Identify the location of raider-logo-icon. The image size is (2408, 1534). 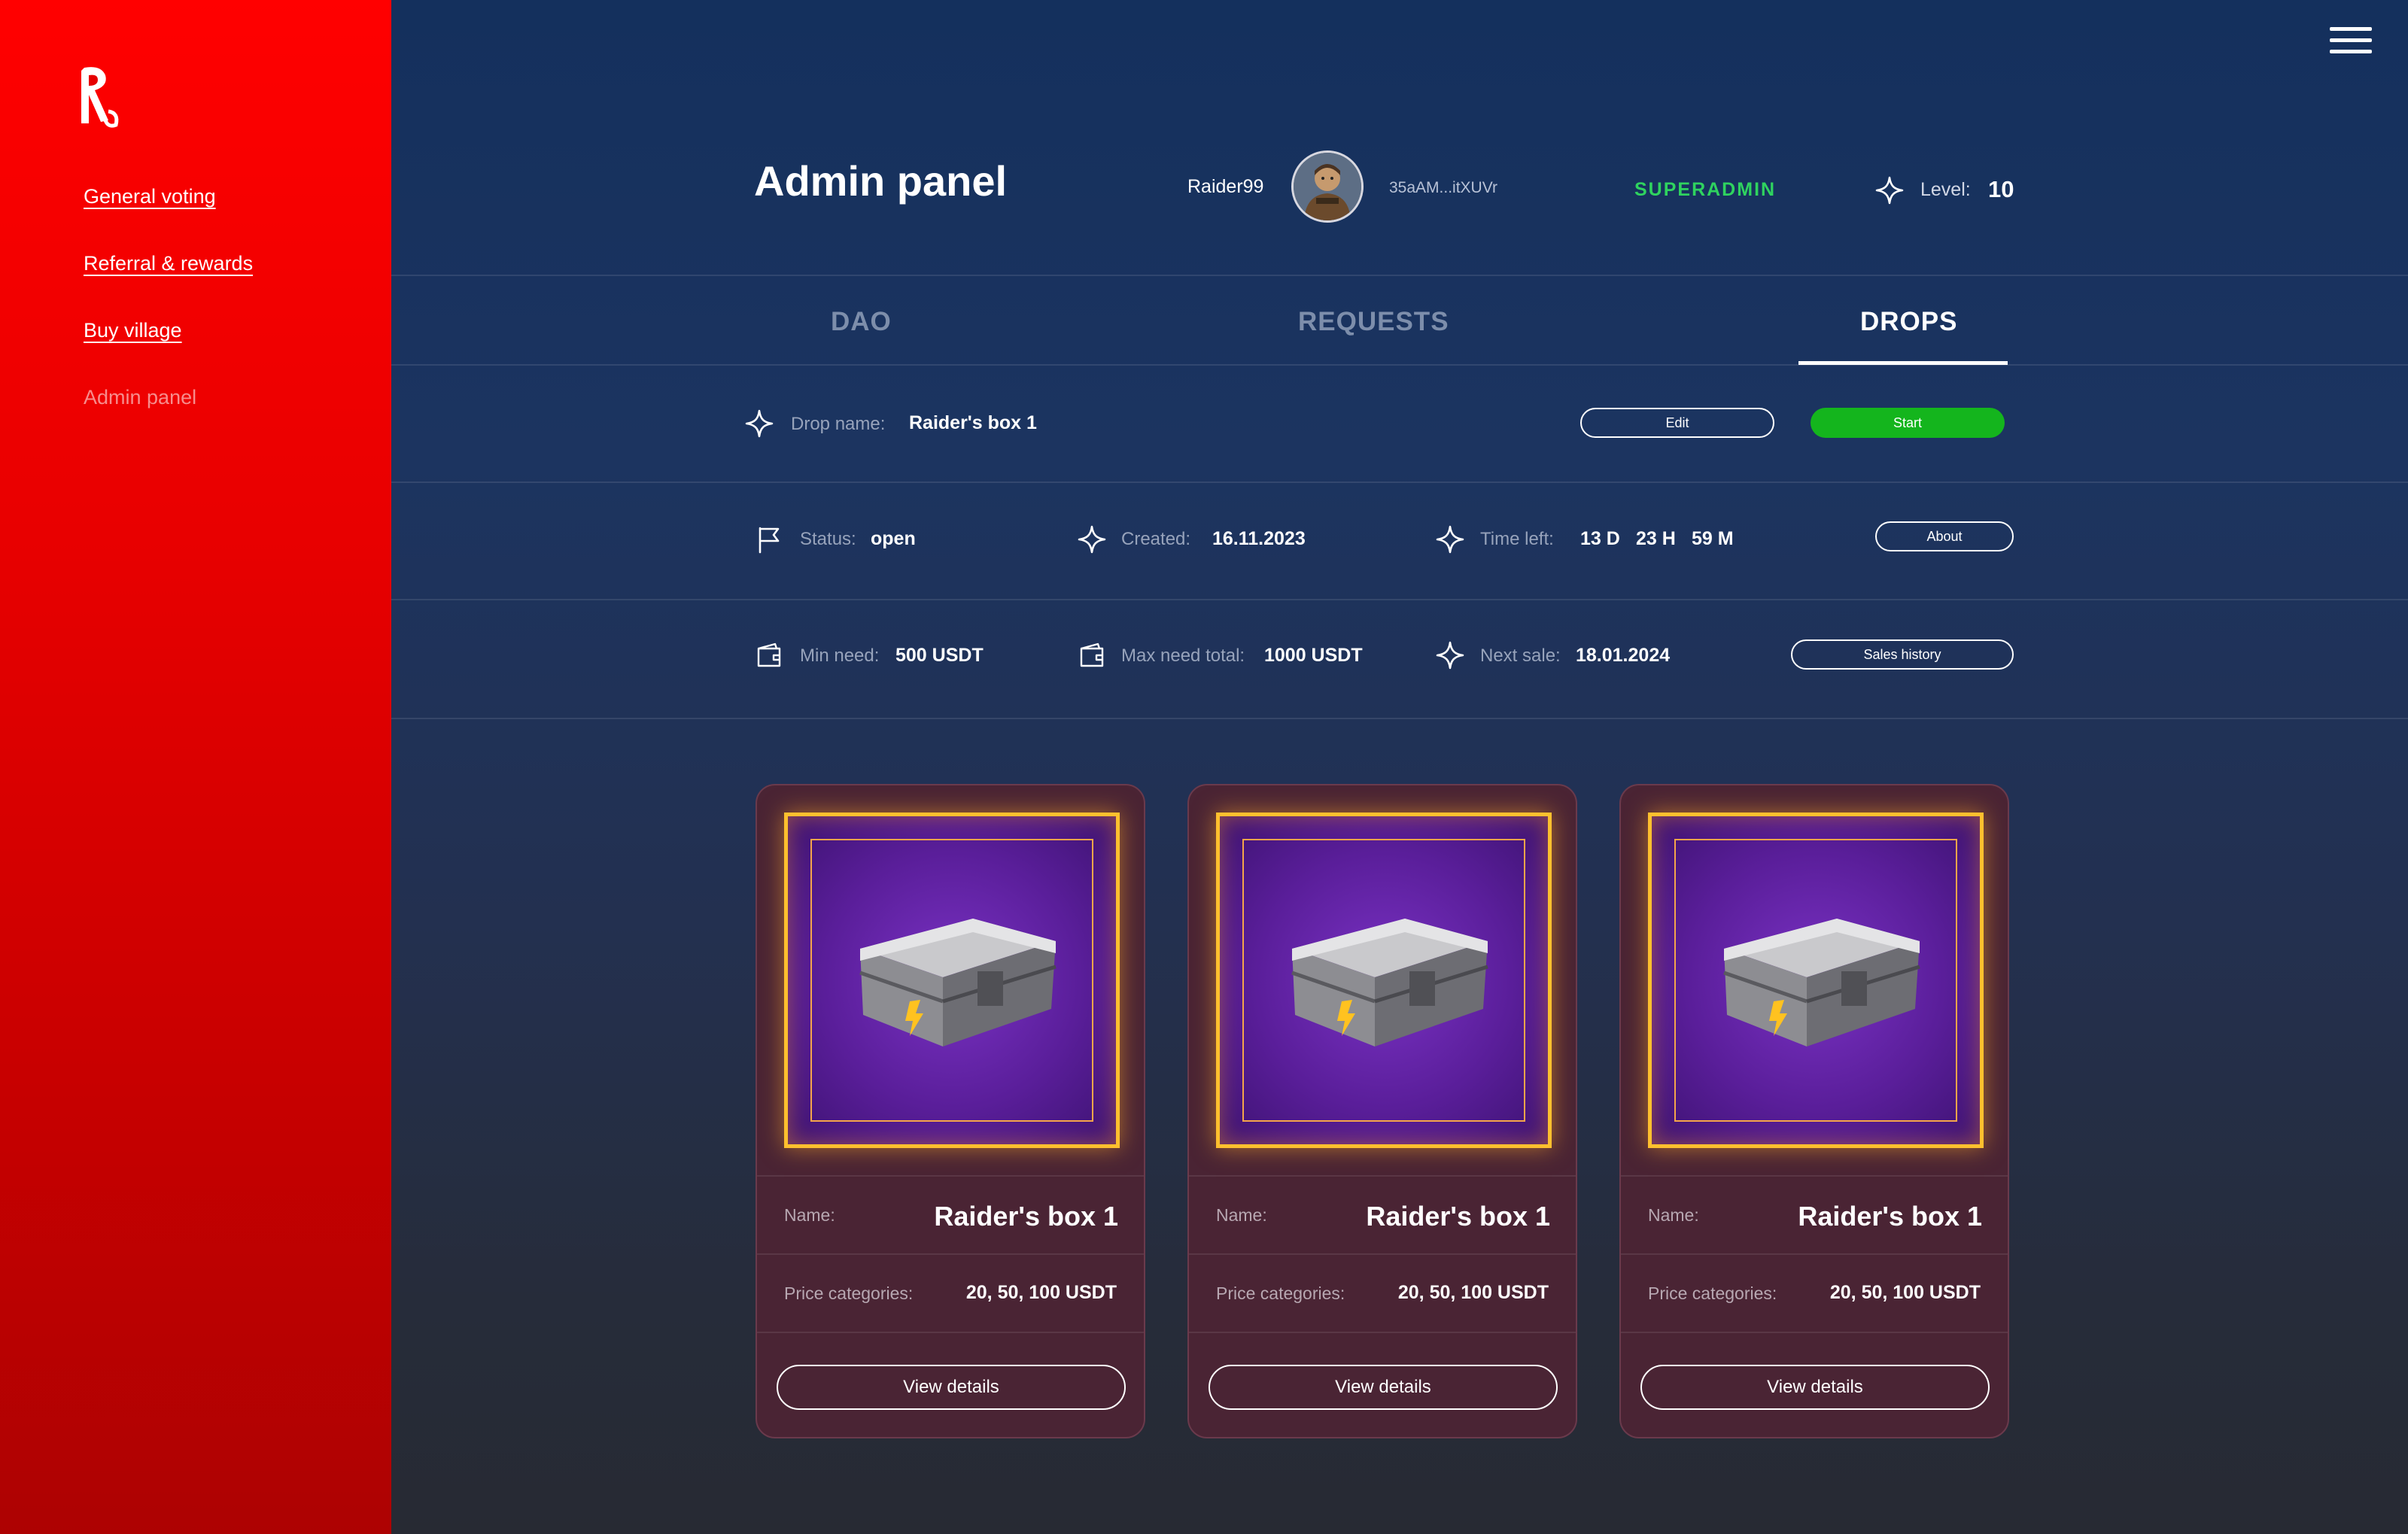
(99, 97).